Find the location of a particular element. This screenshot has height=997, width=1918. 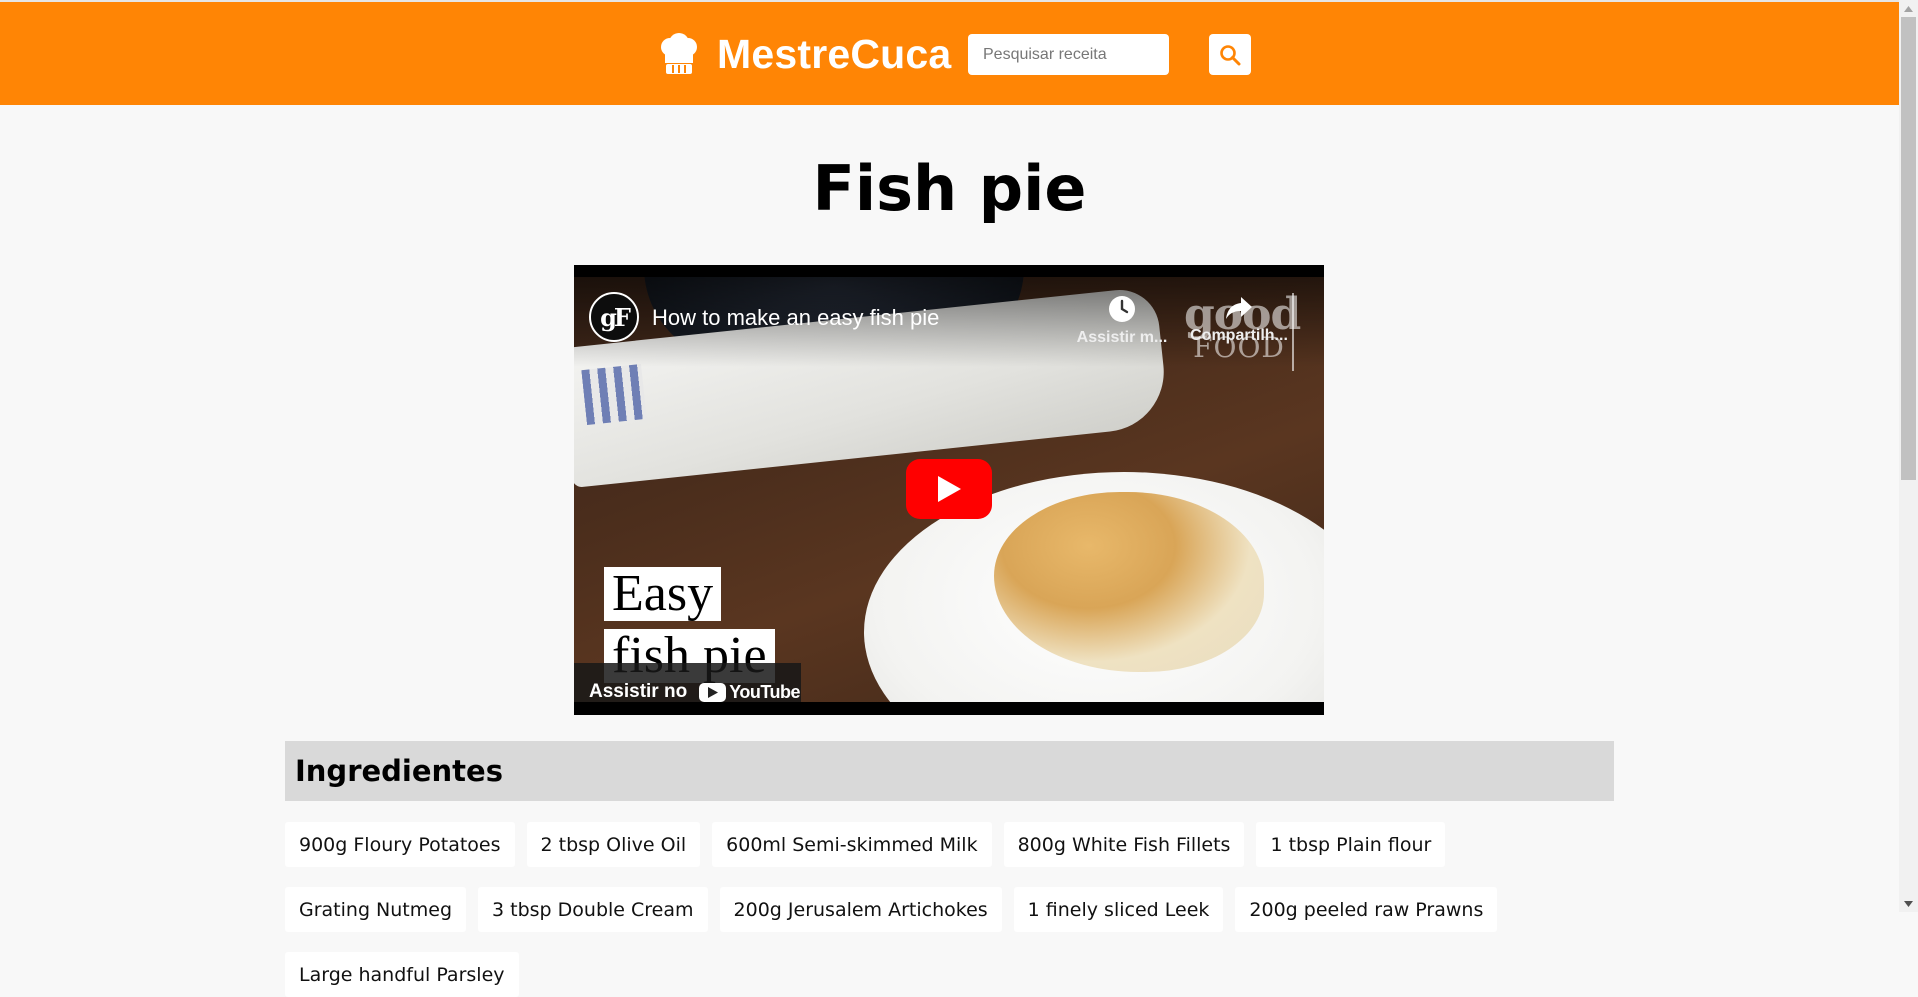

search-input is located at coordinates (1068, 54).